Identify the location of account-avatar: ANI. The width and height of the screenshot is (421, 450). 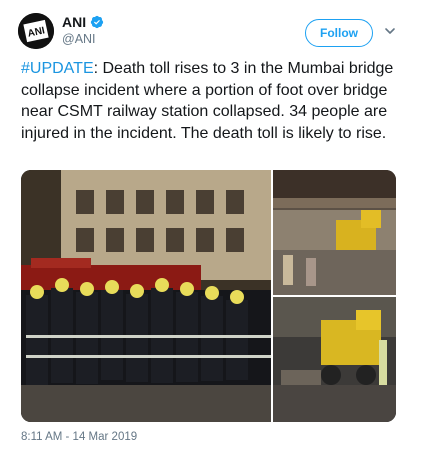
(36, 31).